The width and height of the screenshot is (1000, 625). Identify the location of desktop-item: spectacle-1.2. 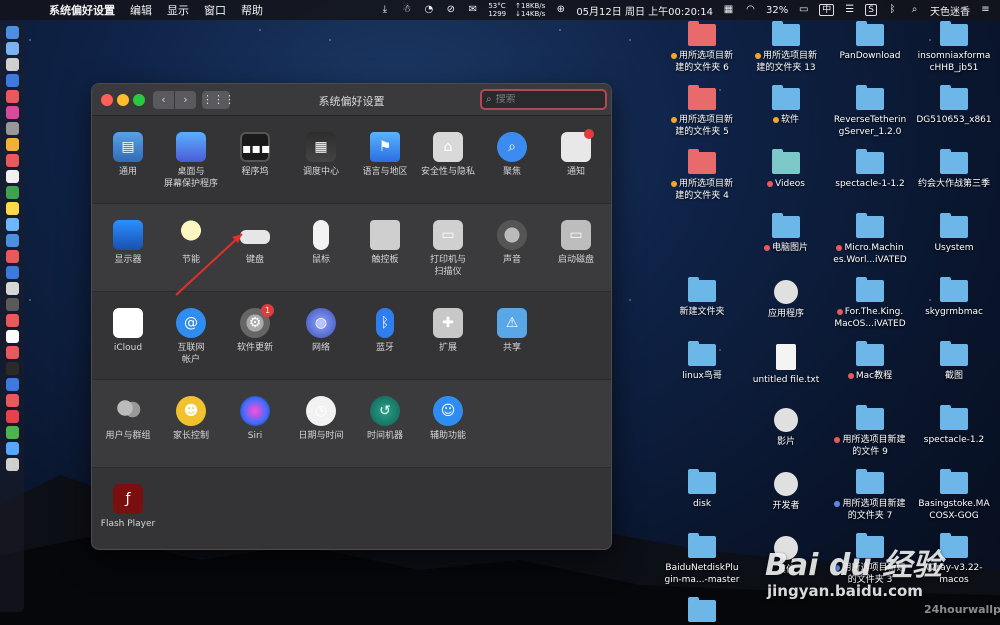
(954, 425).